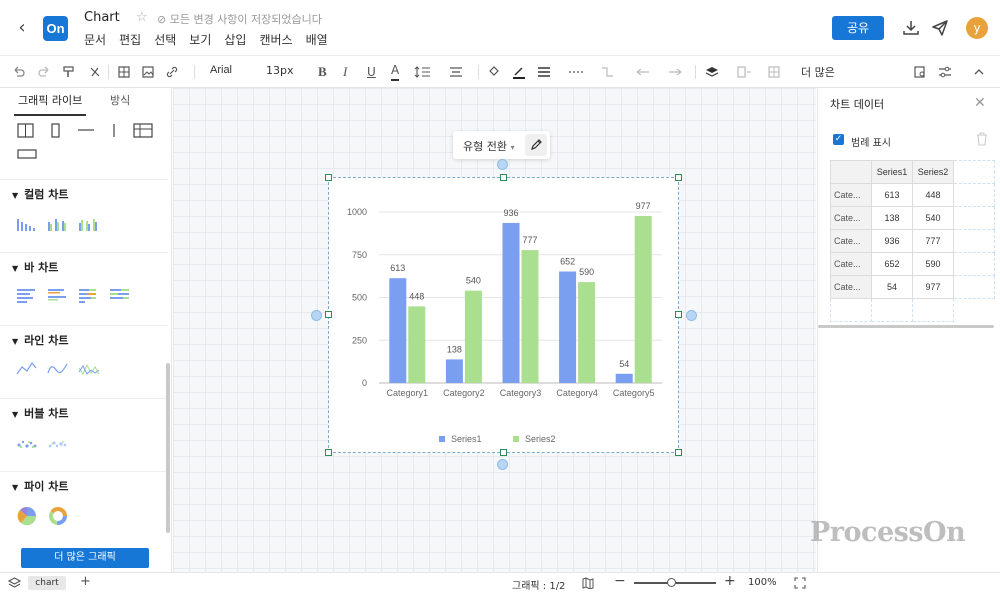 This screenshot has width=1000, height=592. Describe the element at coordinates (982, 139) in the screenshot. I see `trash-icon` at that location.